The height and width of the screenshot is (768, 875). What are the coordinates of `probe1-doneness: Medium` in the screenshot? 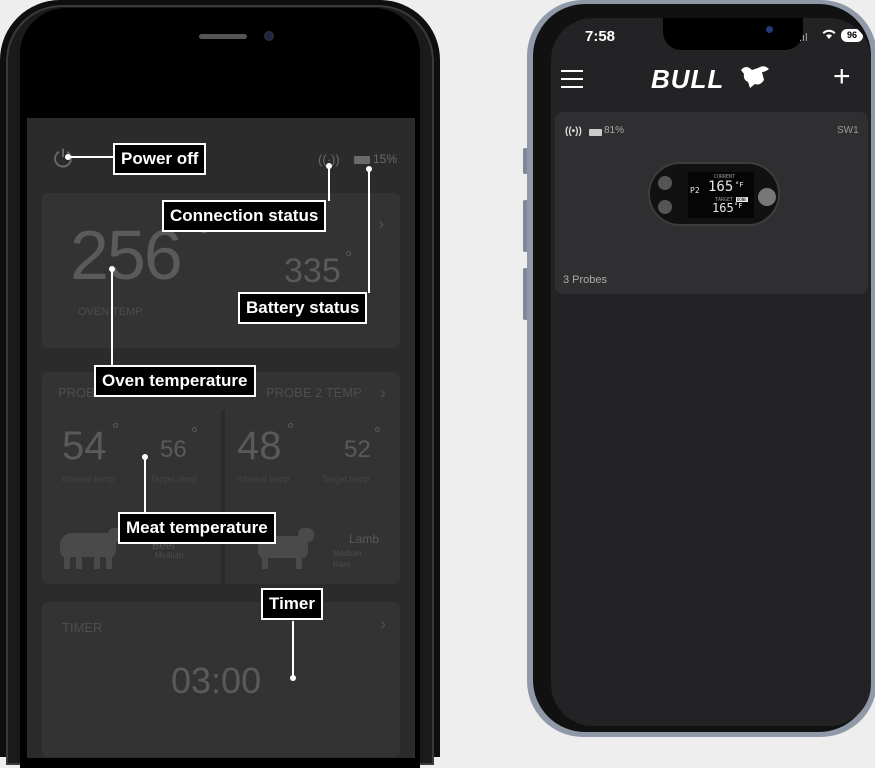 It's located at (169, 555).